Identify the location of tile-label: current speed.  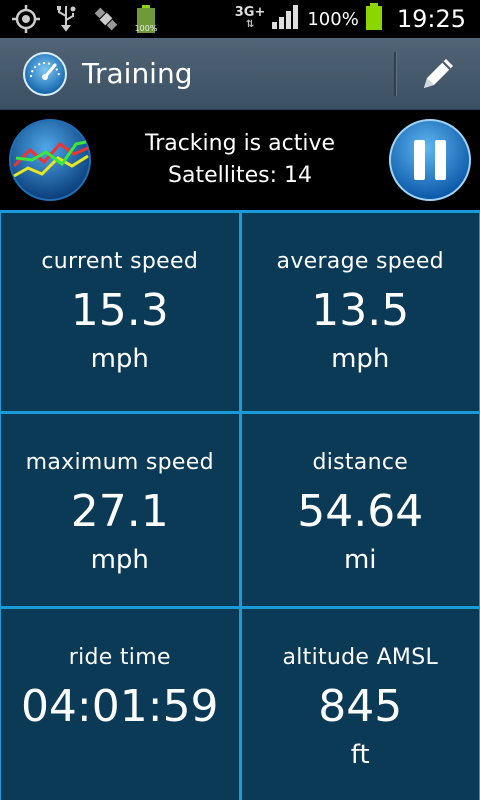
(120, 261).